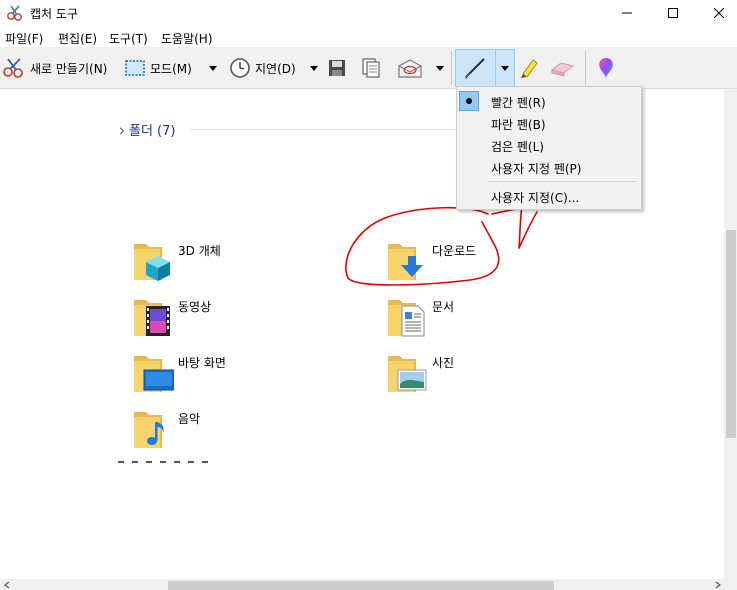 Image resolution: width=737 pixels, height=590 pixels. I want to click on folders-group-header: 폴더 (7), so click(146, 129).